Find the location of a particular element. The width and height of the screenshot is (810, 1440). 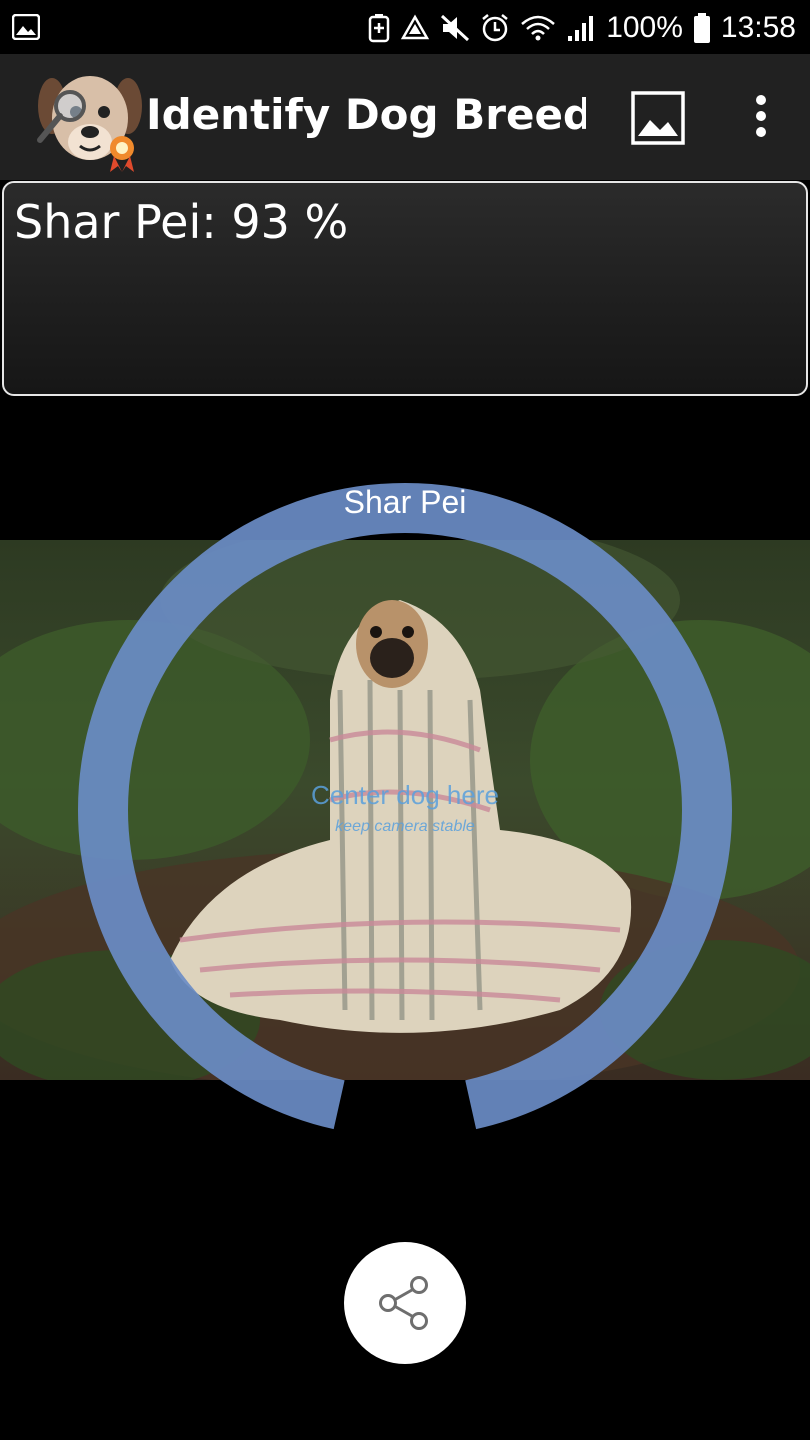

ring-label: Shar Pei is located at coordinates (405, 502).